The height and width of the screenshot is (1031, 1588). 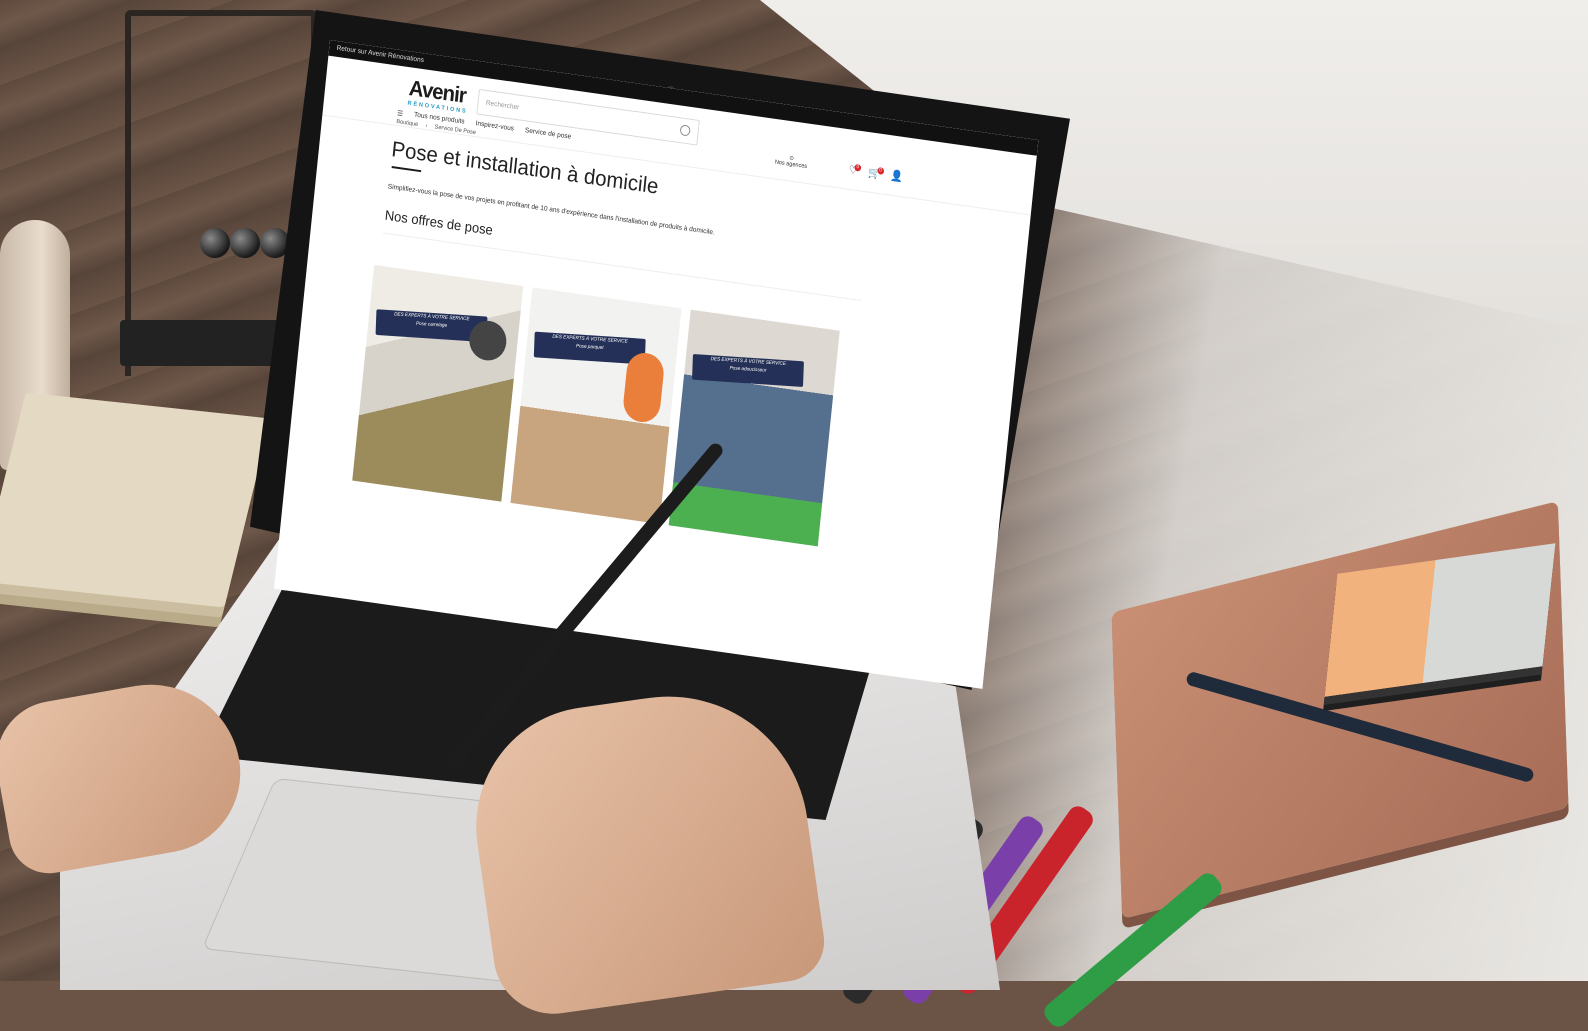 What do you see at coordinates (685, 130) in the screenshot?
I see `search-icon` at bounding box center [685, 130].